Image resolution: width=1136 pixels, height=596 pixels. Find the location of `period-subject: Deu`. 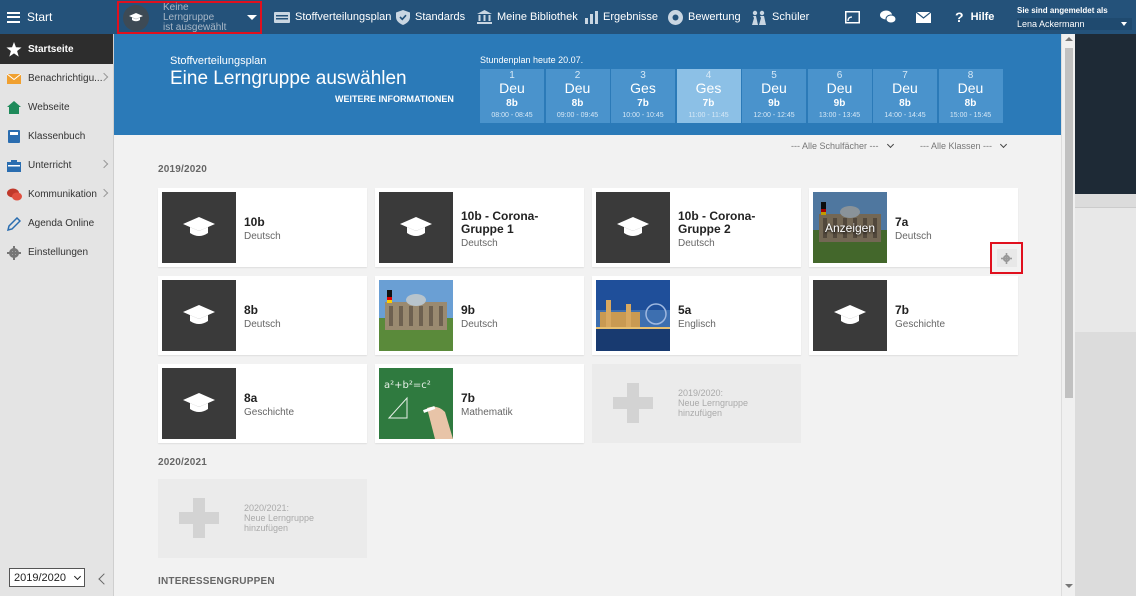

period-subject: Deu is located at coordinates (774, 88).